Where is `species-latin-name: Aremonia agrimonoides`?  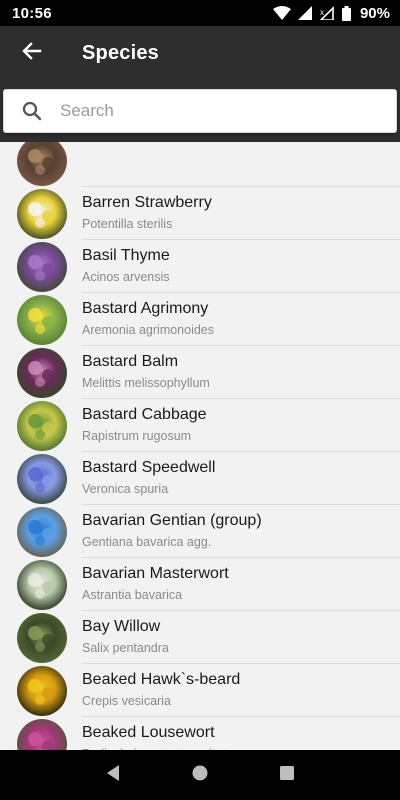
species-latin-name: Aremonia agrimonoides is located at coordinates (148, 330).